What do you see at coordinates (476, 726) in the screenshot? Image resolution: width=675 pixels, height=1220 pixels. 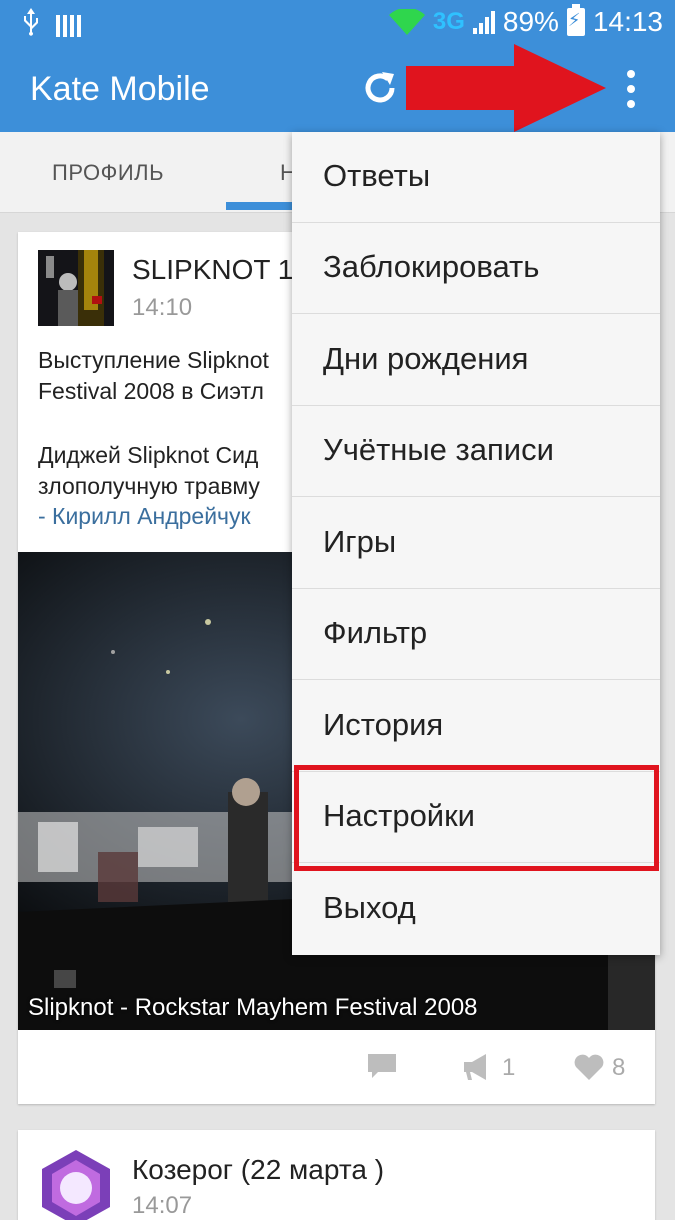 I see `menu-item-history: История` at bounding box center [476, 726].